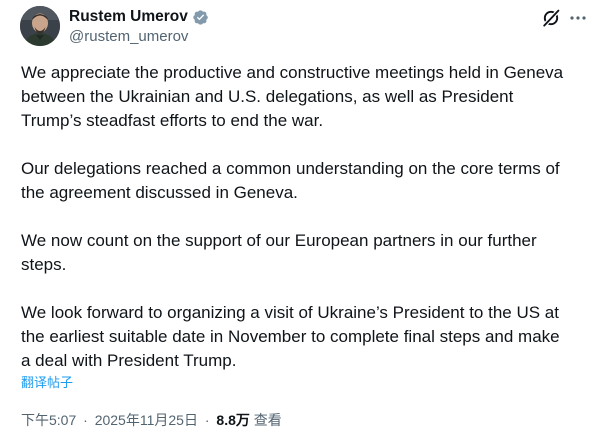  Describe the element at coordinates (128, 37) in the screenshot. I see `author-handle: @rustem_umerov` at that location.